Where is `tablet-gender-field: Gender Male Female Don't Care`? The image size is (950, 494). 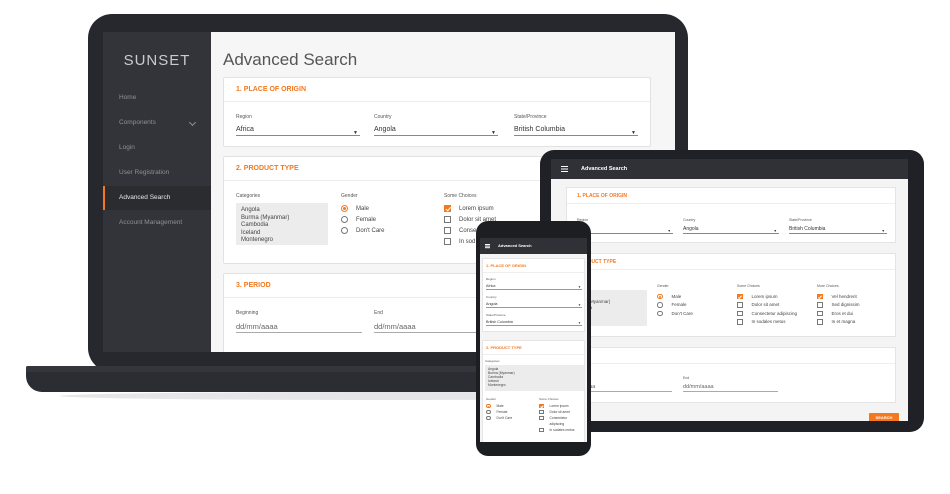
tablet-gender-field: Gender Male Female Don't Care is located at coordinates (675, 301).